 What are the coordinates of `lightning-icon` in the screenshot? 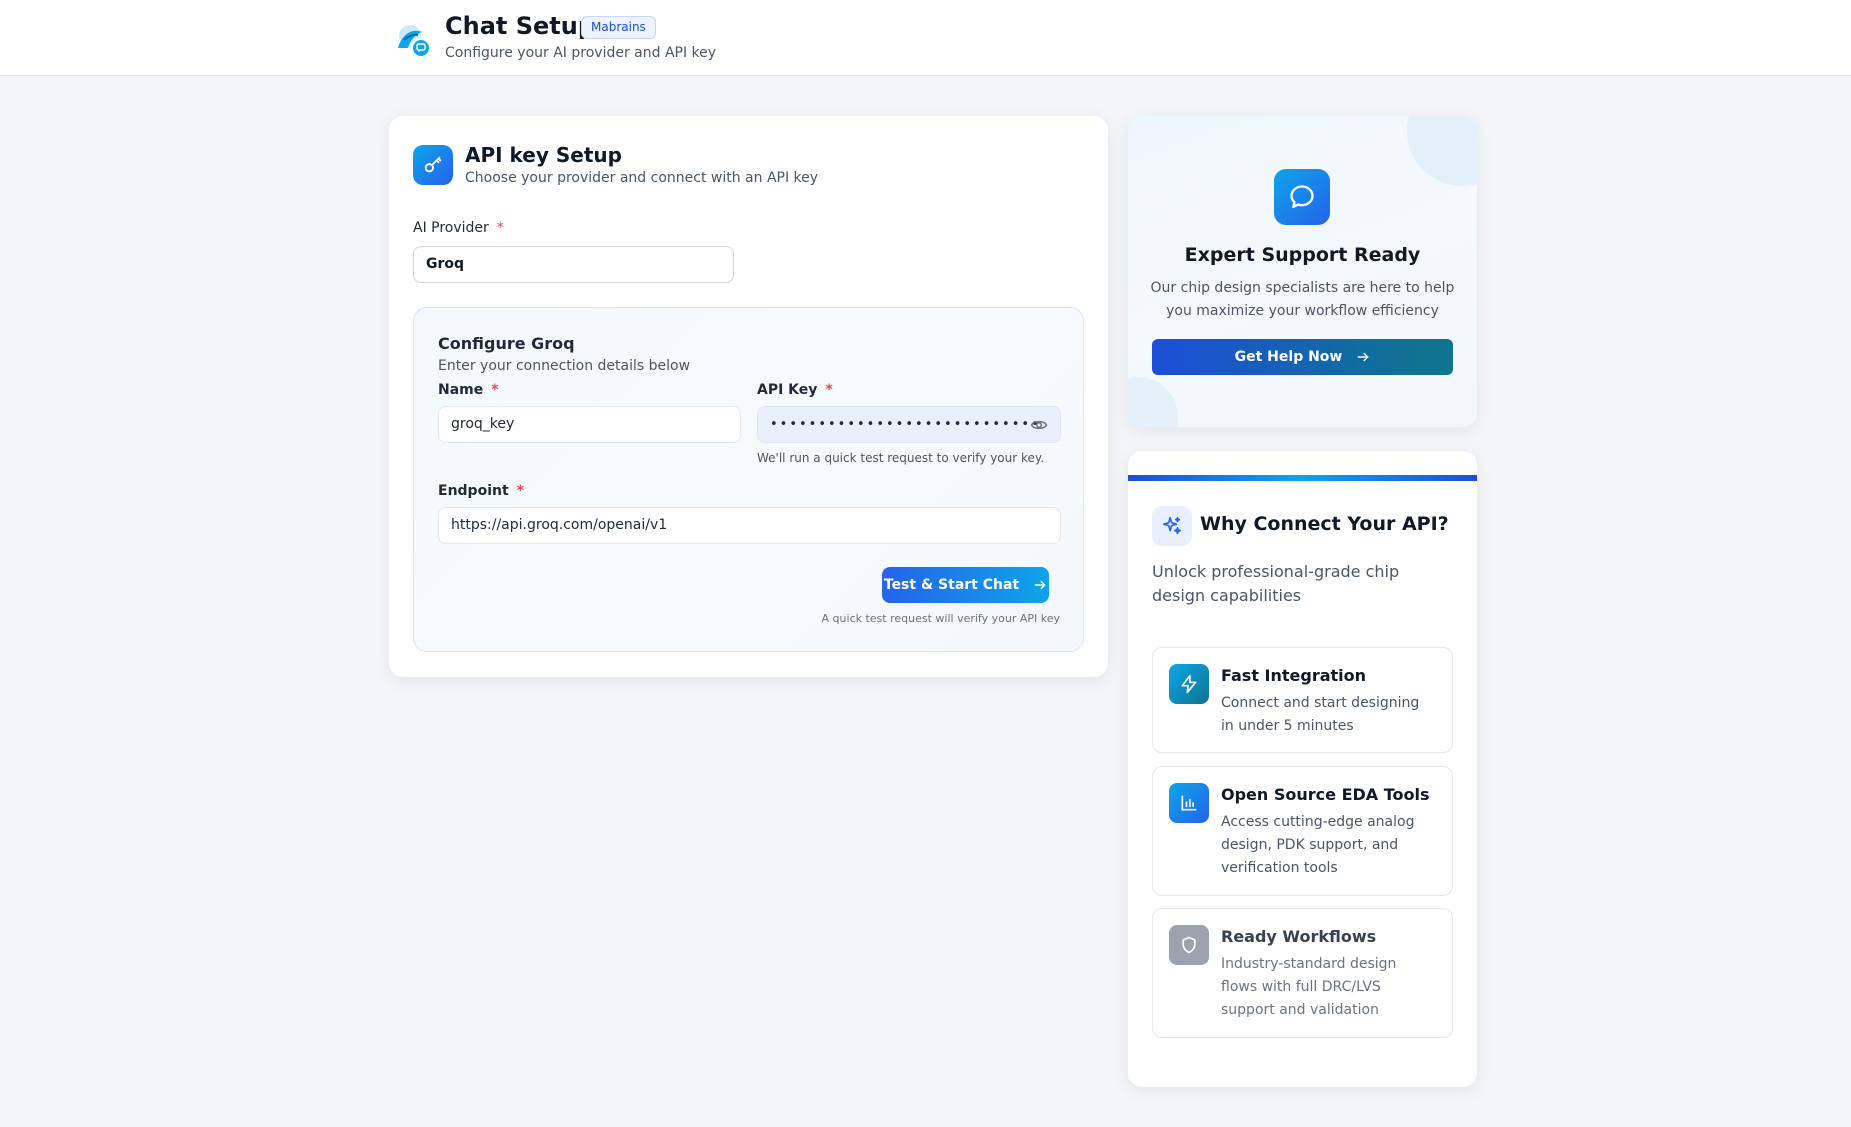 It's located at (1189, 684).